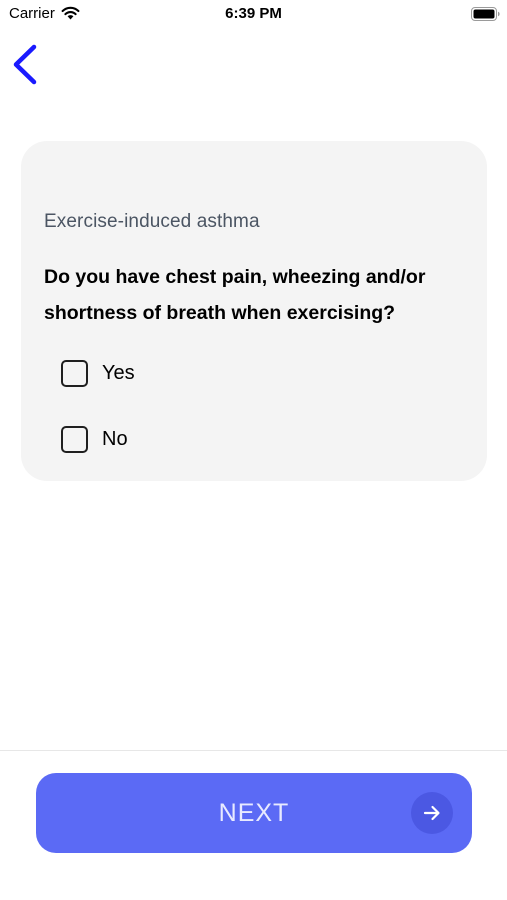 The width and height of the screenshot is (507, 900). I want to click on option-yes-label: Yes, so click(118, 372).